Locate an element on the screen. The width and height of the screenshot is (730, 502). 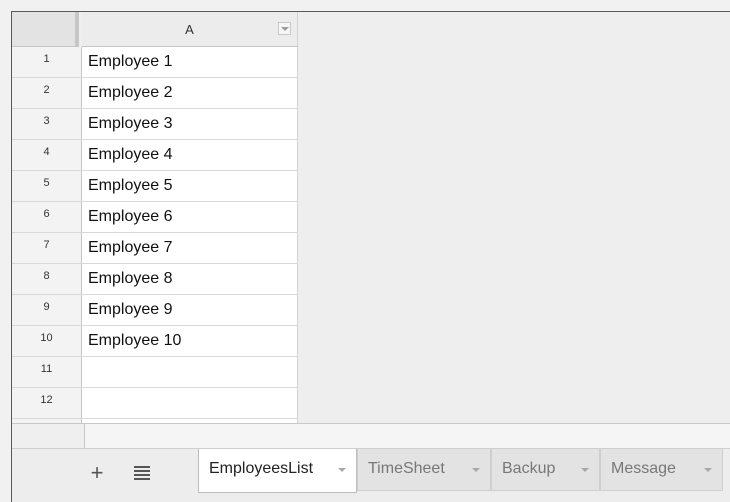
cell-a: Employee 7 is located at coordinates (190, 248).